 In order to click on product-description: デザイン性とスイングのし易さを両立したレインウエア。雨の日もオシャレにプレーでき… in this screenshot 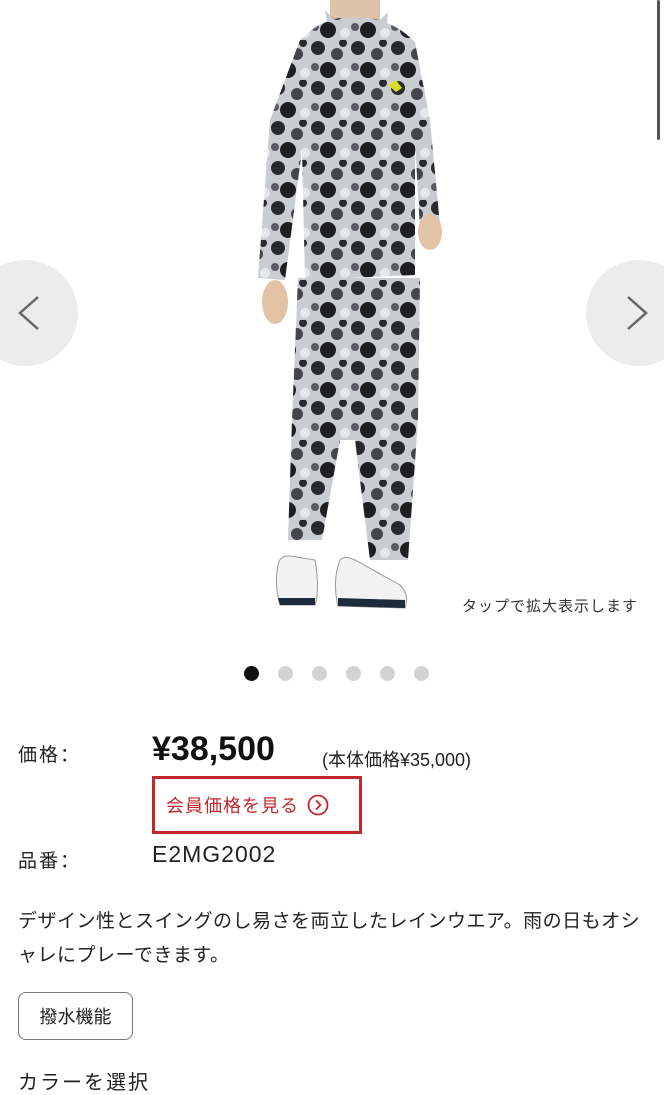, I will do `click(329, 938)`.